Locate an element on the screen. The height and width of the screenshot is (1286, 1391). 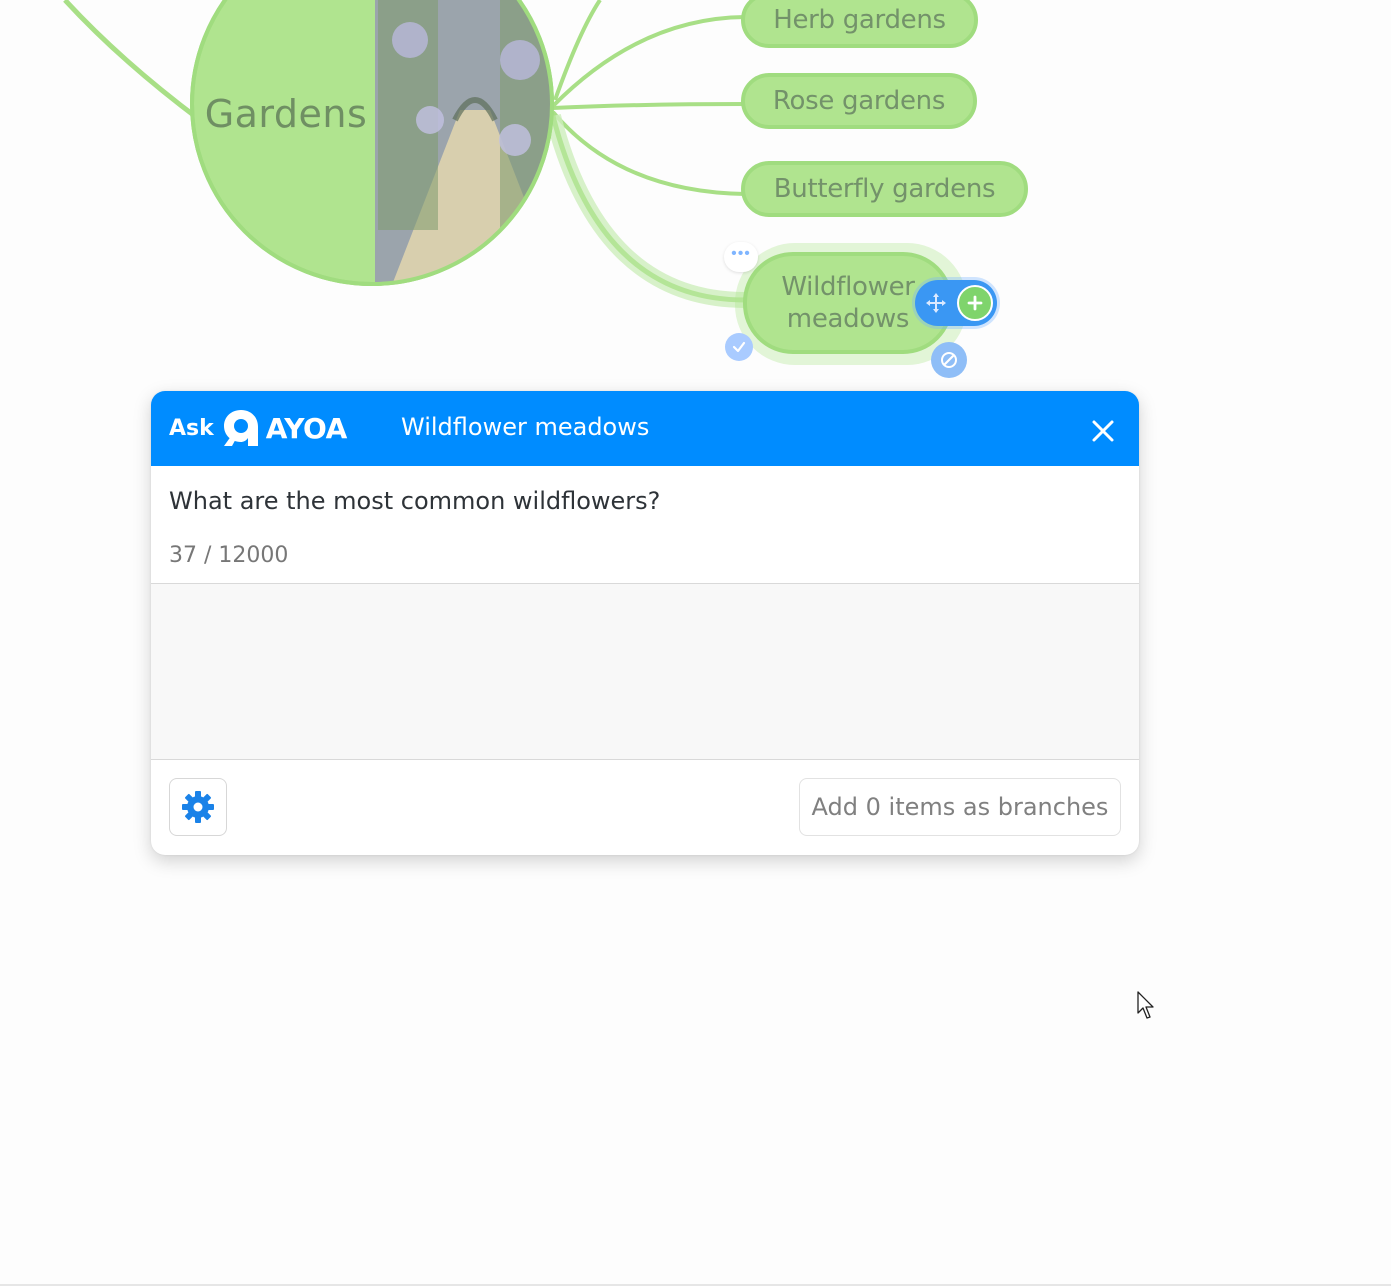
ayoa-logo-icon is located at coordinates (240, 428).